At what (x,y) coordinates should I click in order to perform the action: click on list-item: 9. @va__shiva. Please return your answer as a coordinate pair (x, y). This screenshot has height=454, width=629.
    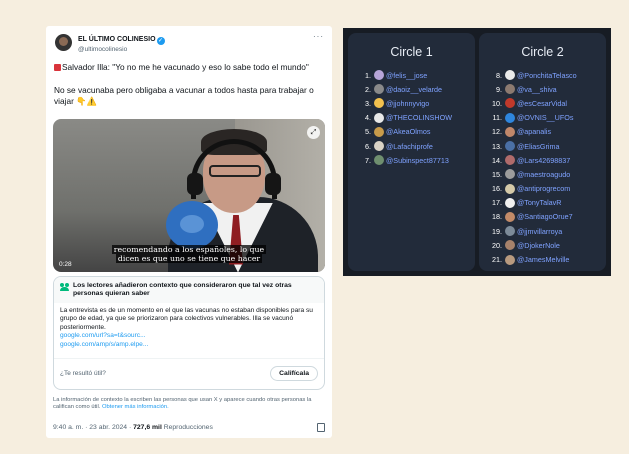
    Looking at the image, I should click on (546, 89).